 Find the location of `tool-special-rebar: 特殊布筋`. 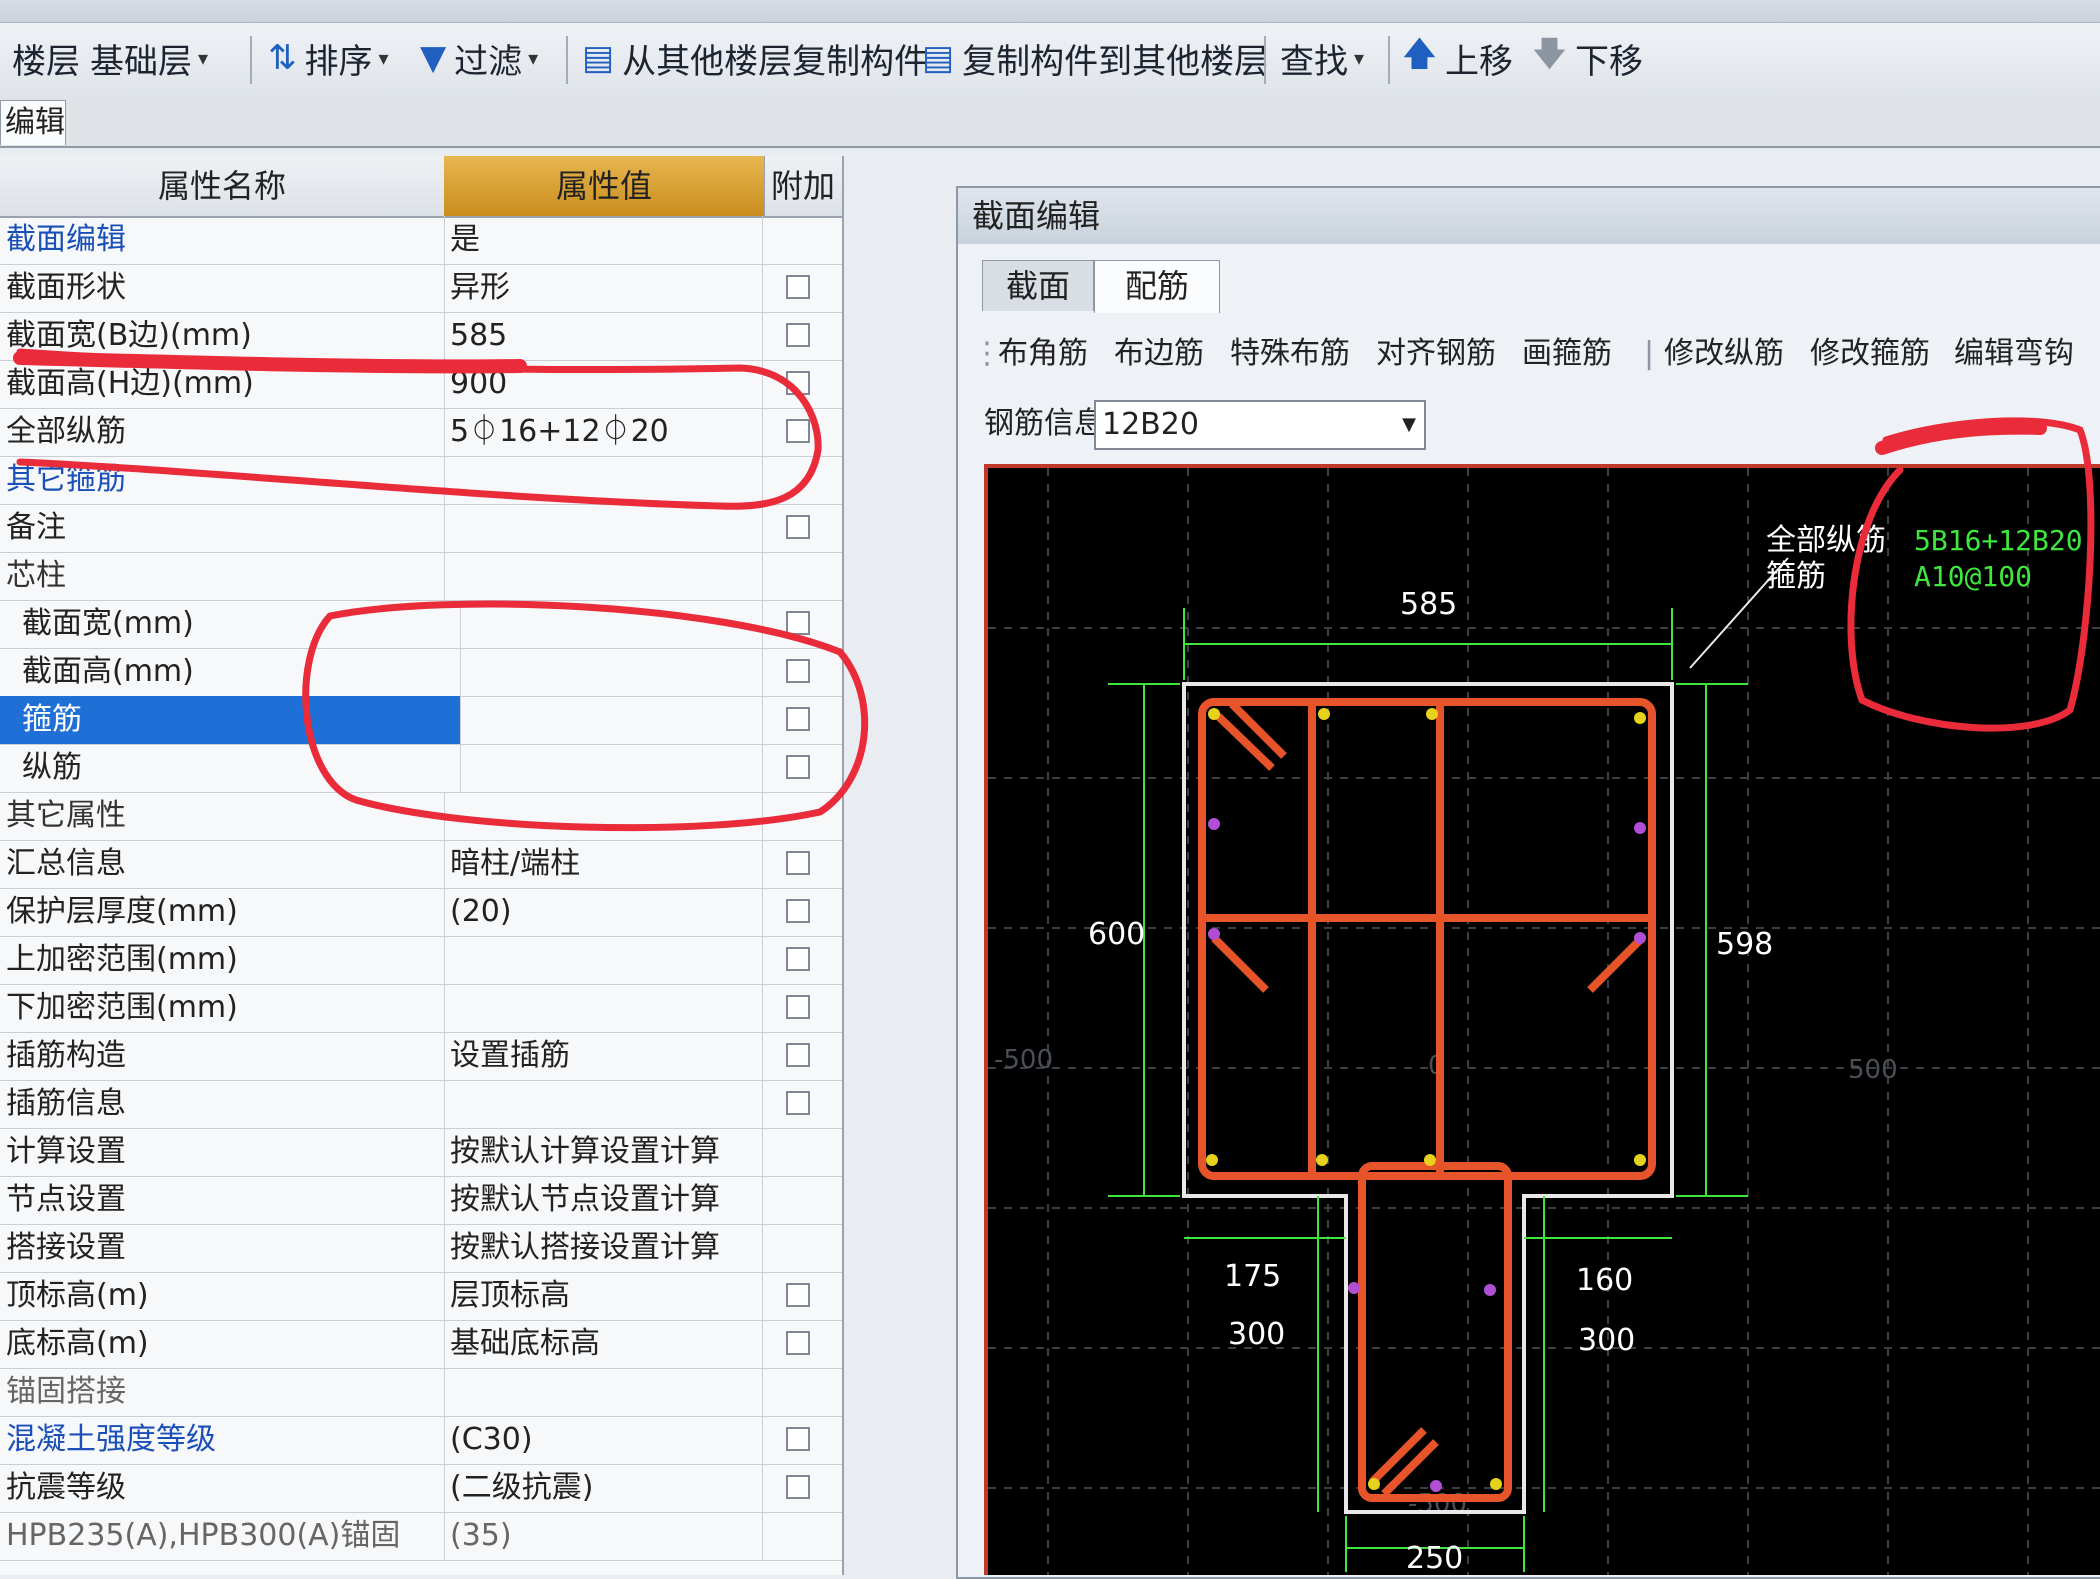

tool-special-rebar: 特殊布筋 is located at coordinates (1290, 354).